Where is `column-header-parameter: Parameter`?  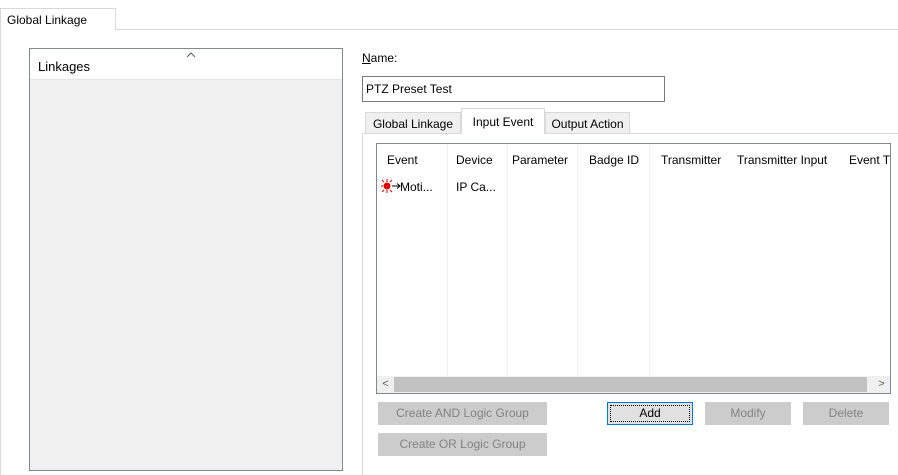
column-header-parameter: Parameter is located at coordinates (540, 160).